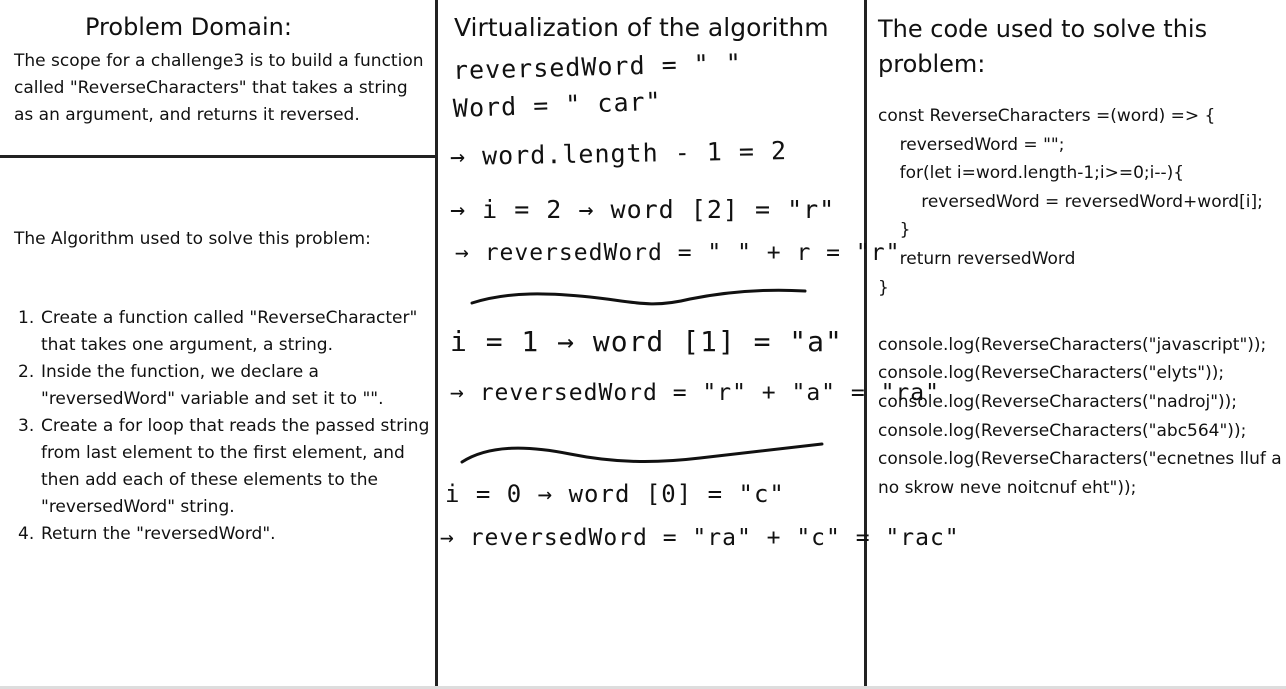  I want to click on step-number: 2., so click(26, 372).